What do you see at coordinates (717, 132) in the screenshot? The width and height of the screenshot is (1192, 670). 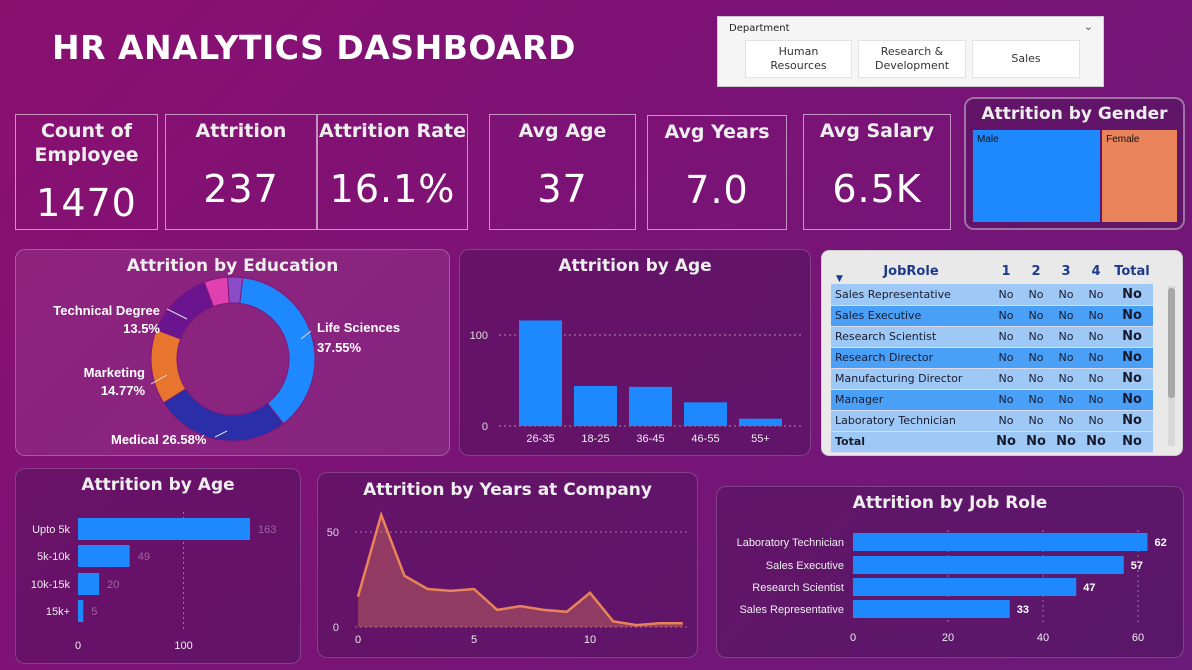 I see `kpi-label: Avg Years` at bounding box center [717, 132].